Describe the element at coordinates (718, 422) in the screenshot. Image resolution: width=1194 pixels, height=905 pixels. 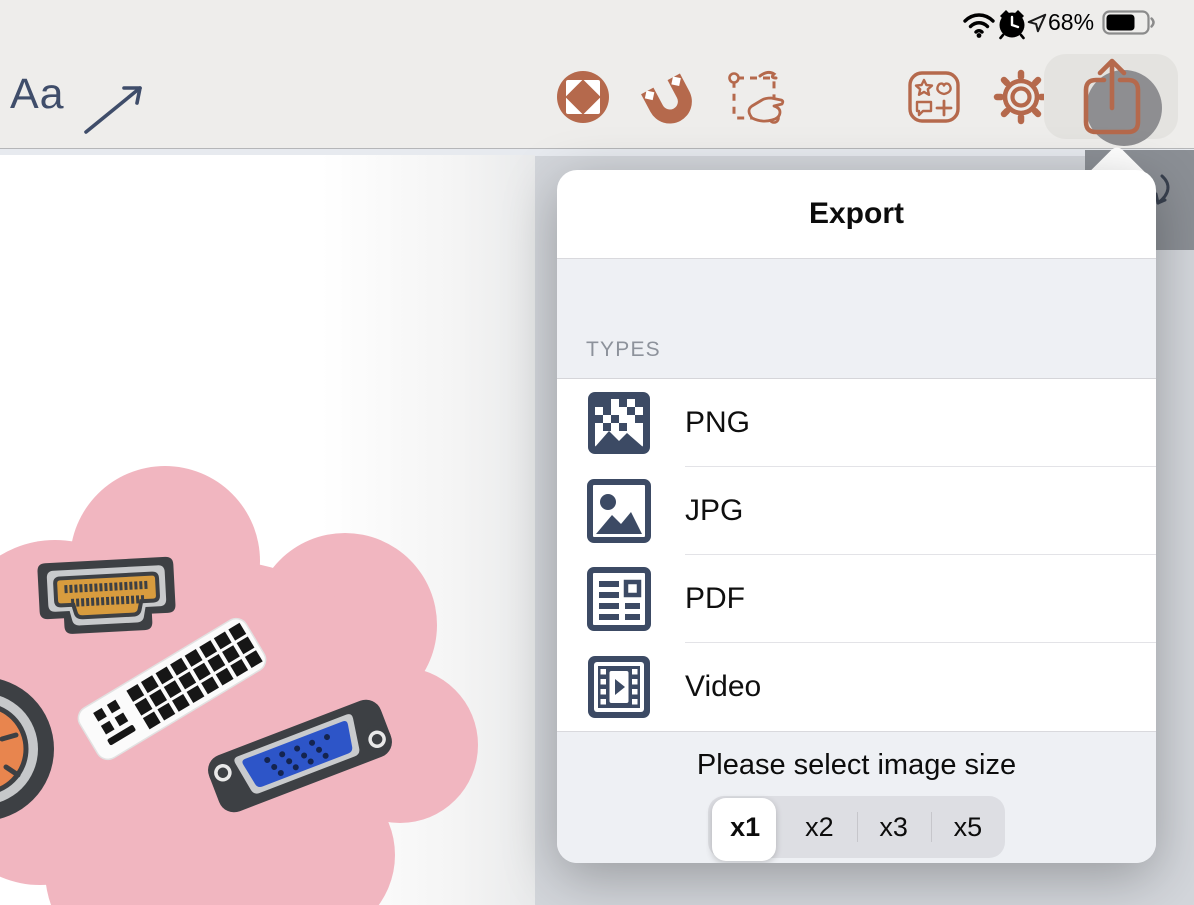
I see `export-type-label: PNG` at that location.